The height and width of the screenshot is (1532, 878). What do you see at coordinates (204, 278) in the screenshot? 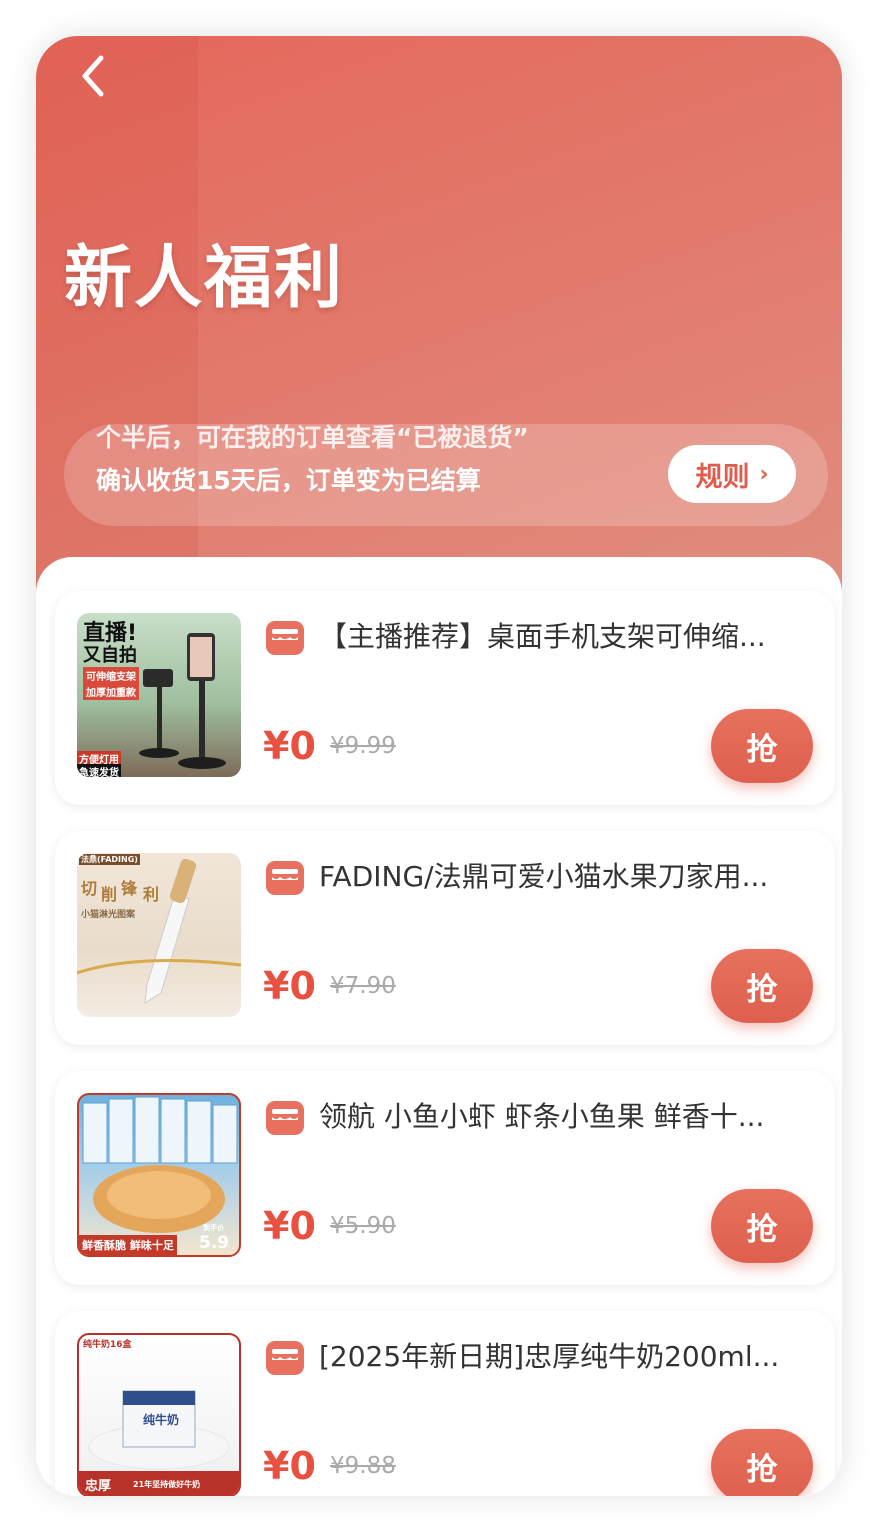
I see `page-title: 新人福利` at bounding box center [204, 278].